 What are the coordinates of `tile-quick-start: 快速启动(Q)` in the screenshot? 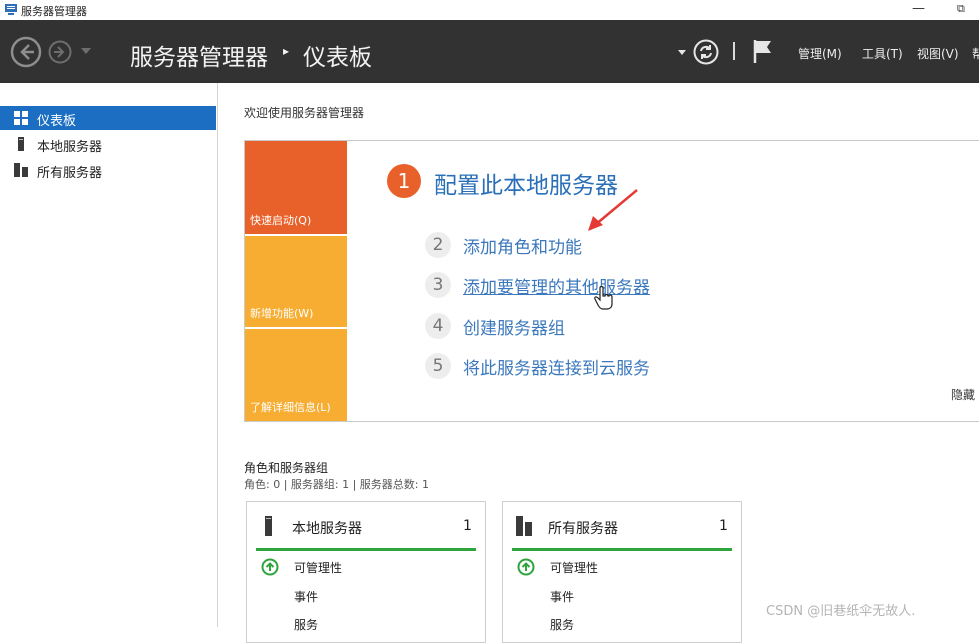 It's located at (296, 187).